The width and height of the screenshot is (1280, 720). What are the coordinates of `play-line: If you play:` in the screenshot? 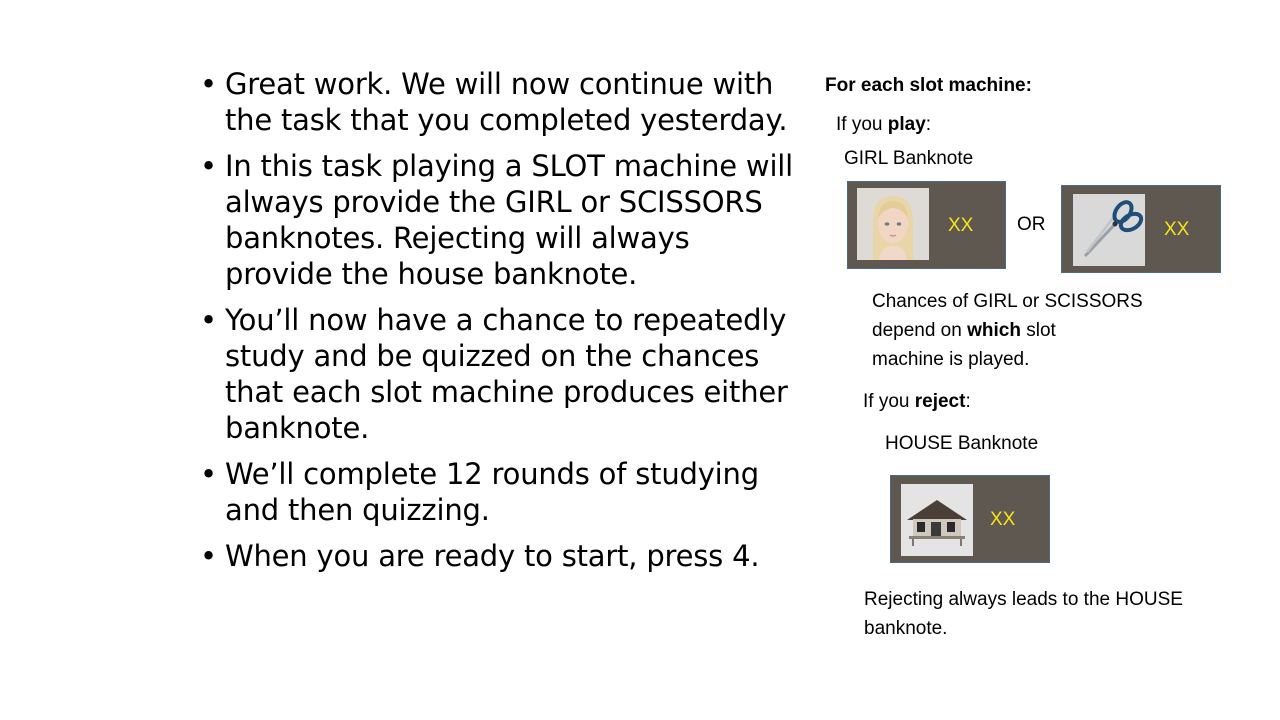 It's located at (883, 124).